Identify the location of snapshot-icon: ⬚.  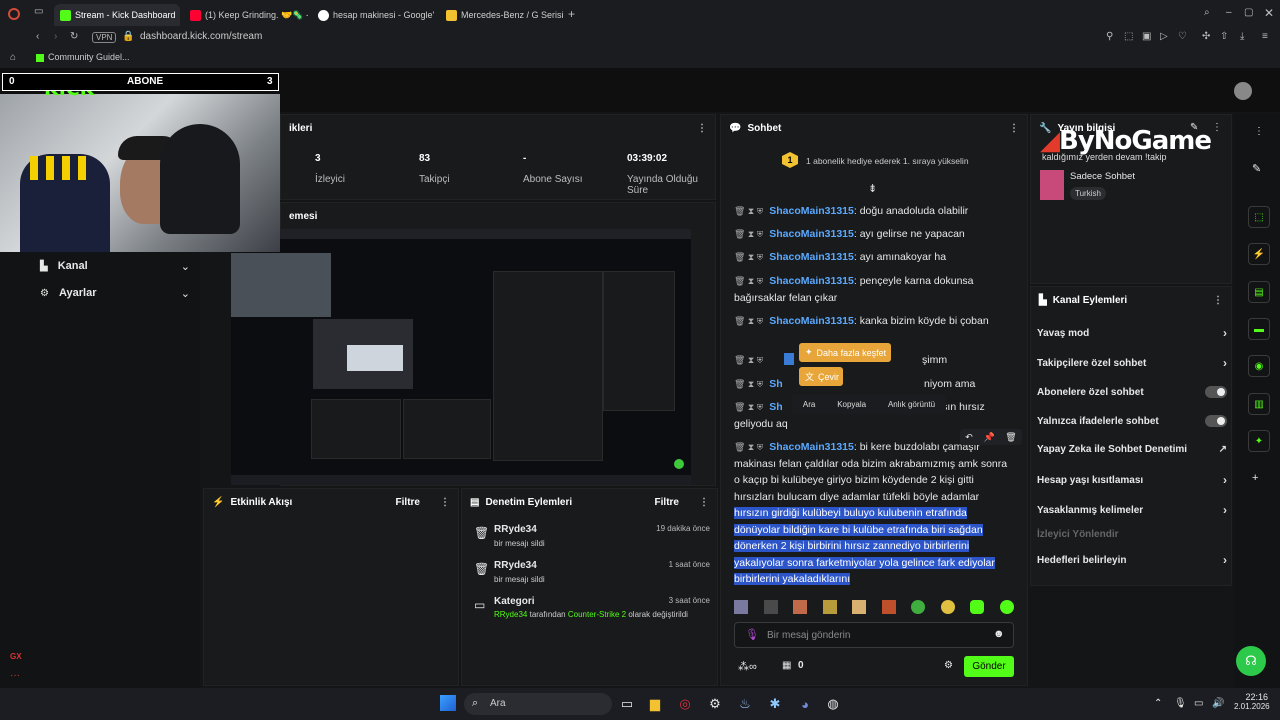
(1128, 36).